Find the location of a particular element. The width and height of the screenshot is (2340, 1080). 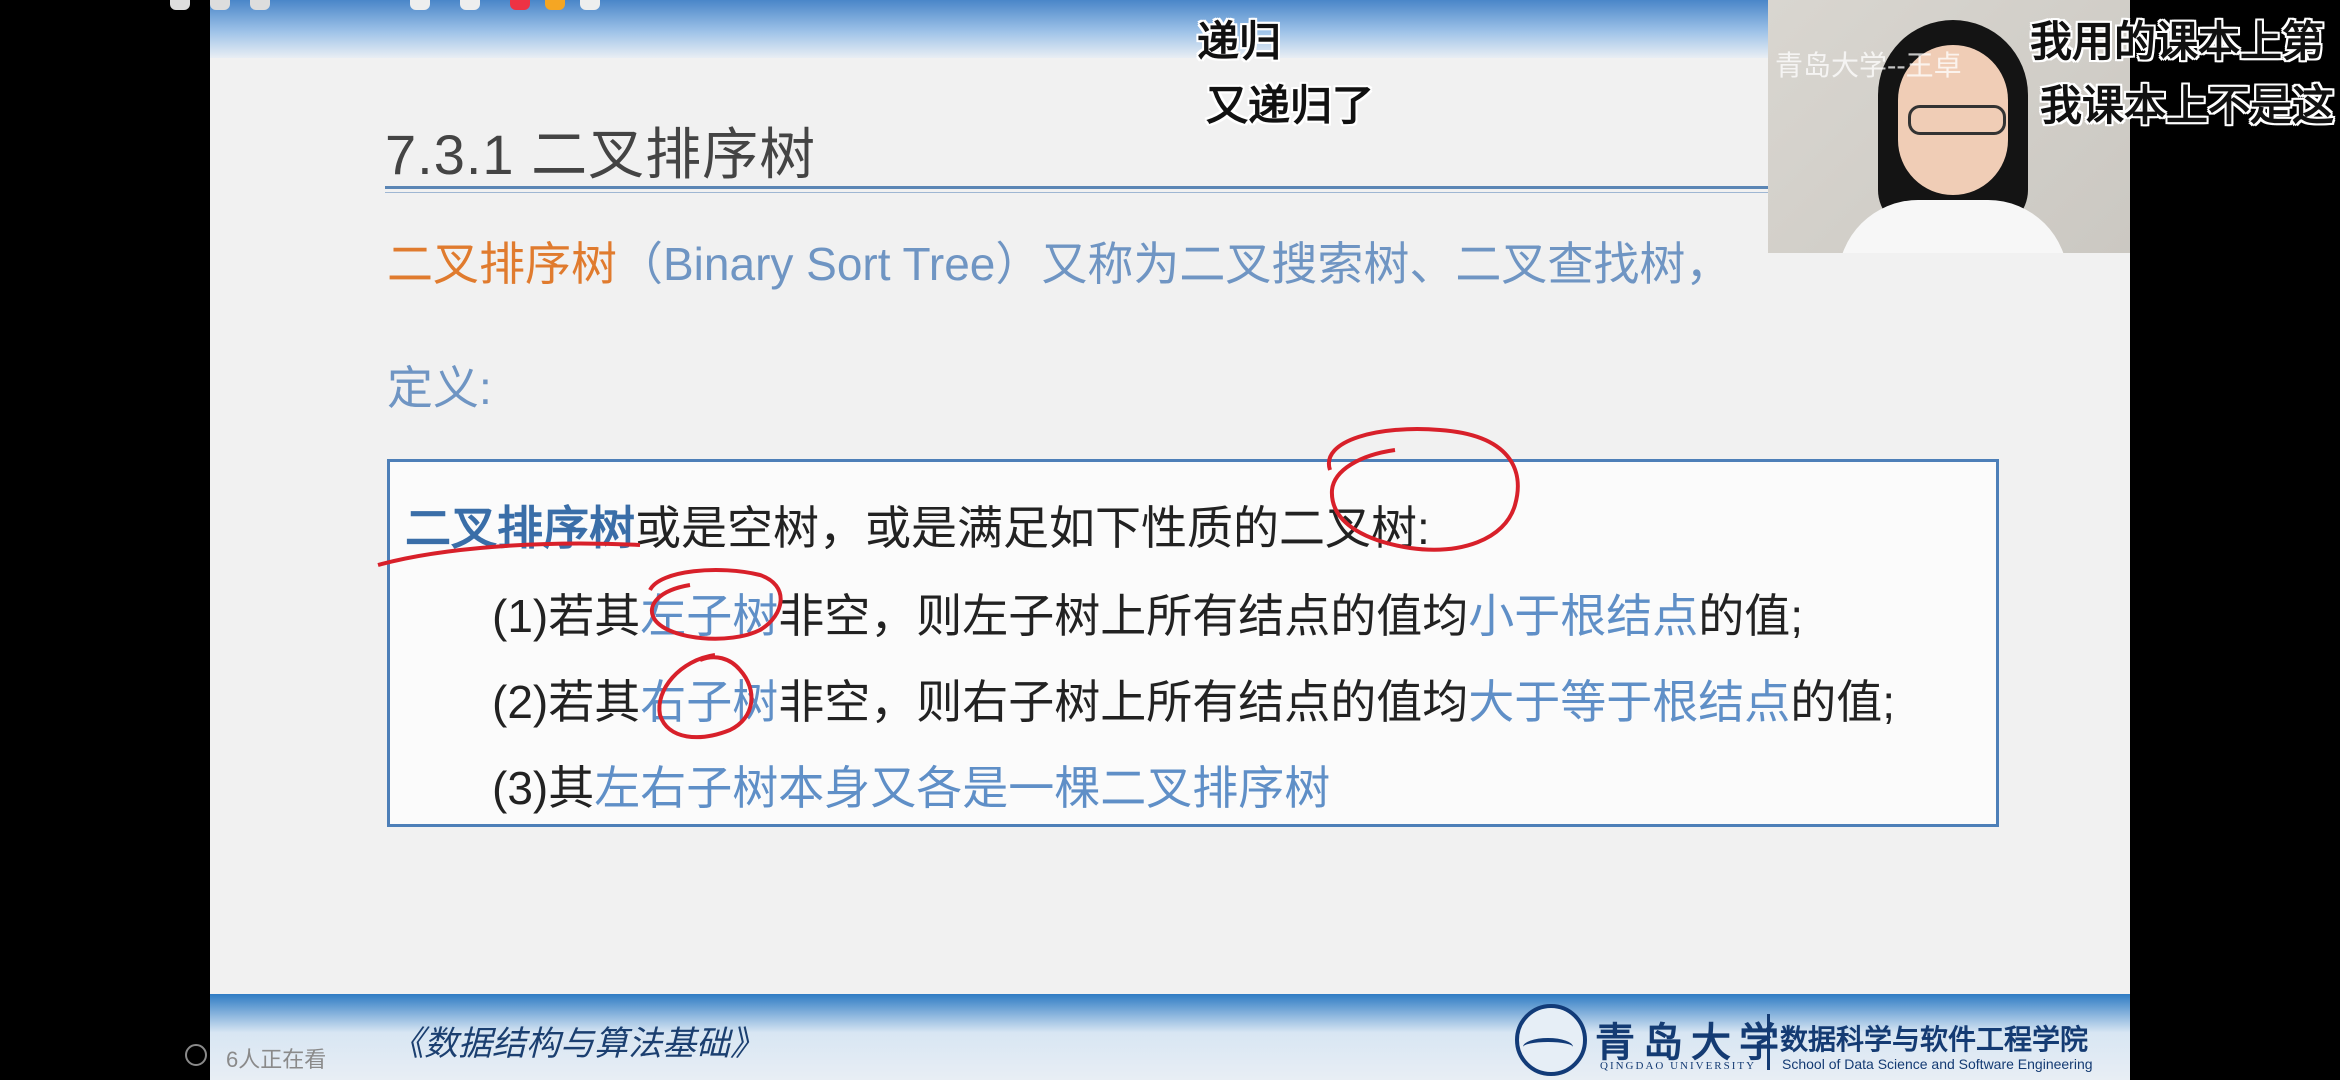

definition-term: 二叉排序树 is located at coordinates (520, 528).